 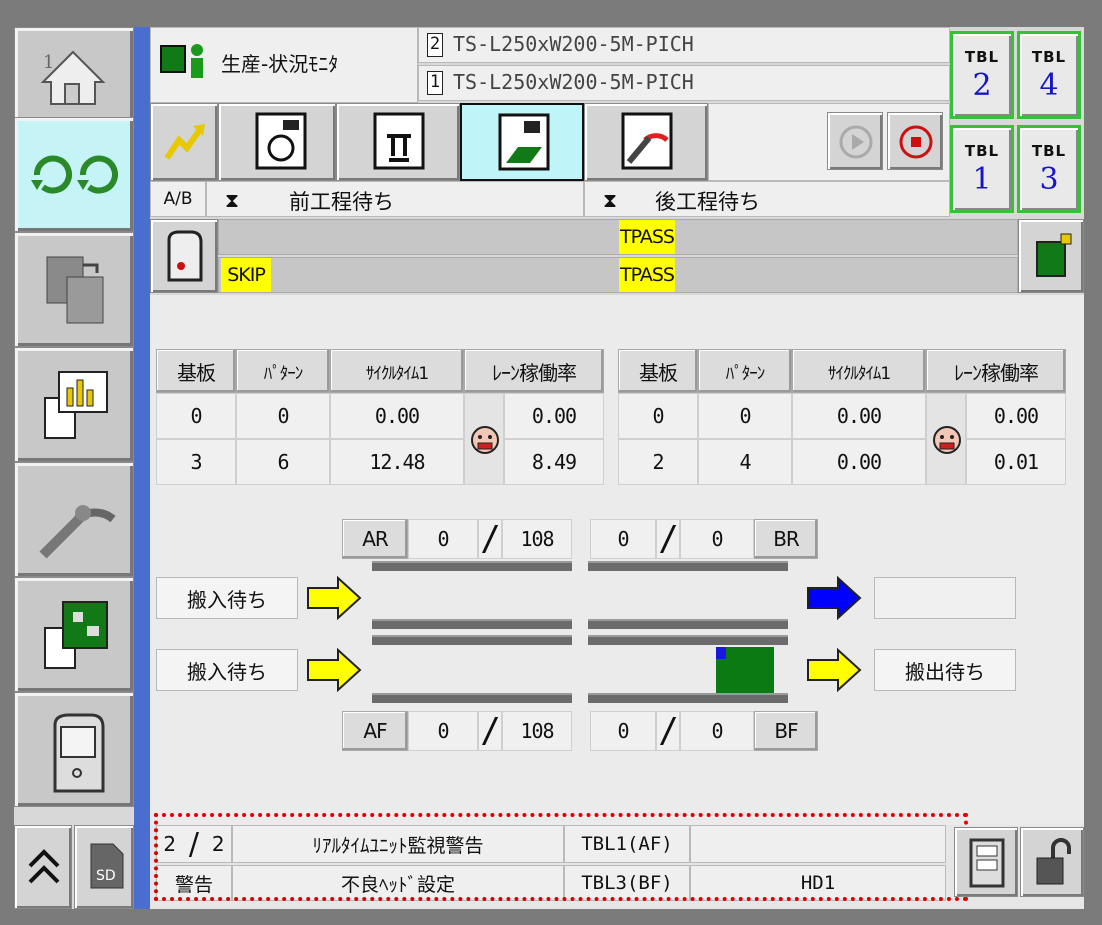 What do you see at coordinates (537, 539) in the screenshot?
I see `ar-total: 108` at bounding box center [537, 539].